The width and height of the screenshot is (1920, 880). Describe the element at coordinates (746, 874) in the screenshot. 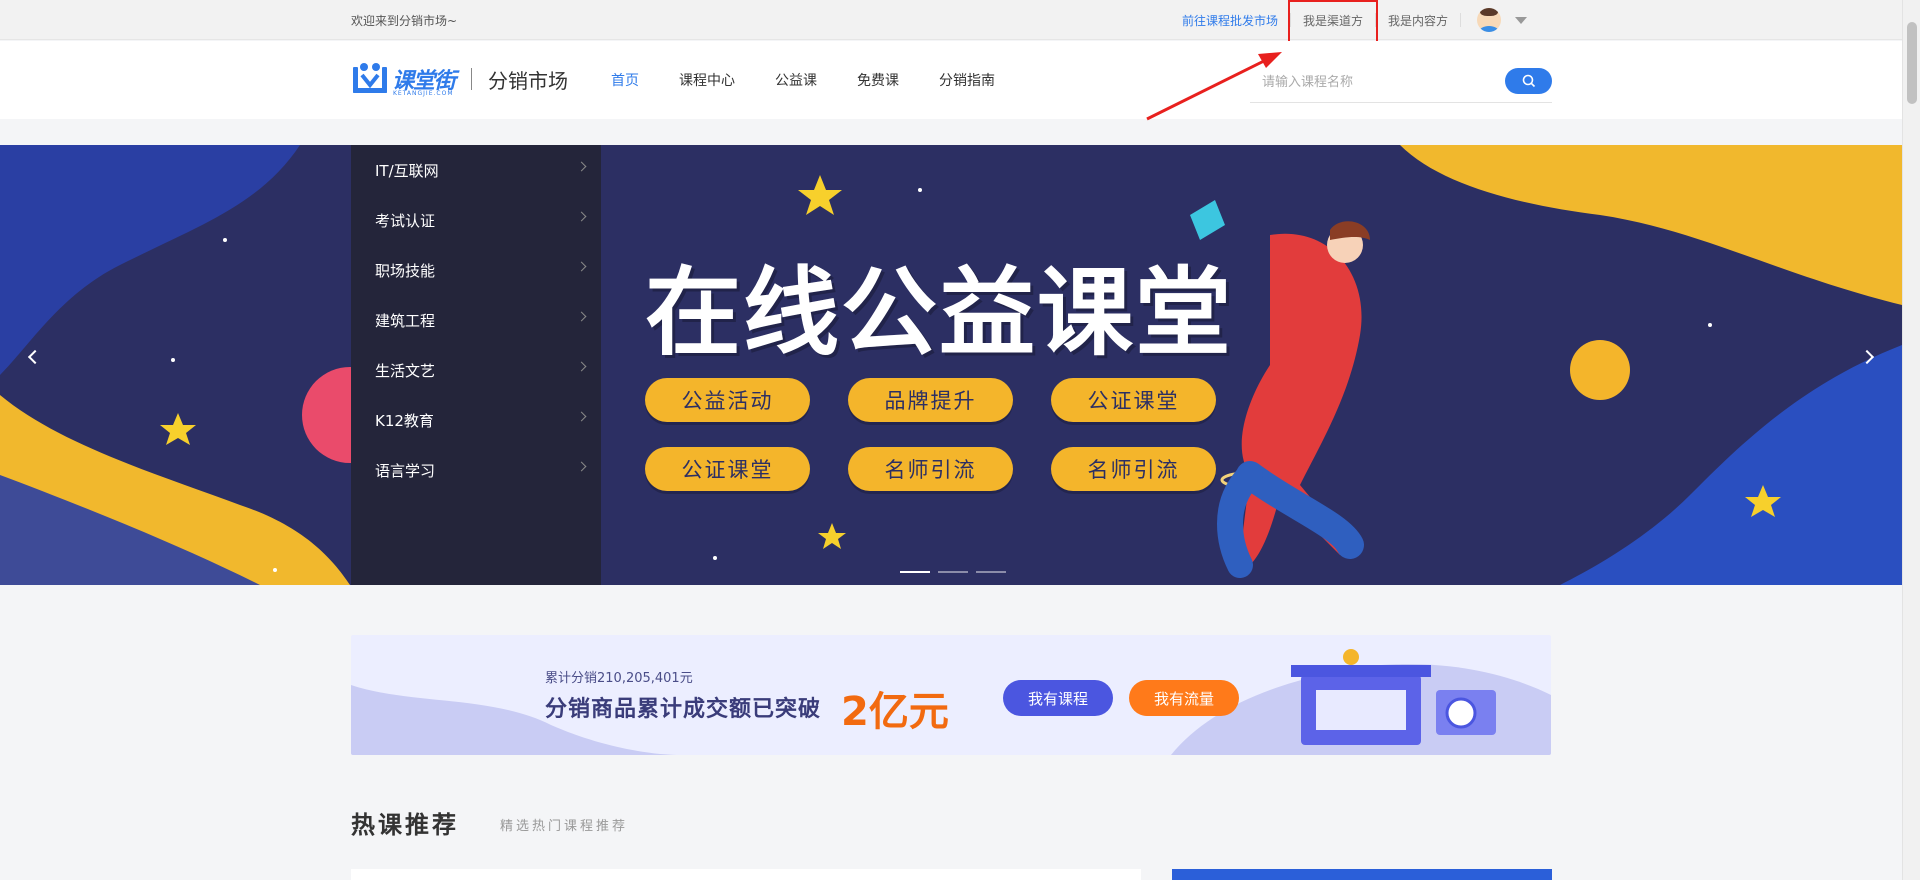

I see `course-card` at that location.